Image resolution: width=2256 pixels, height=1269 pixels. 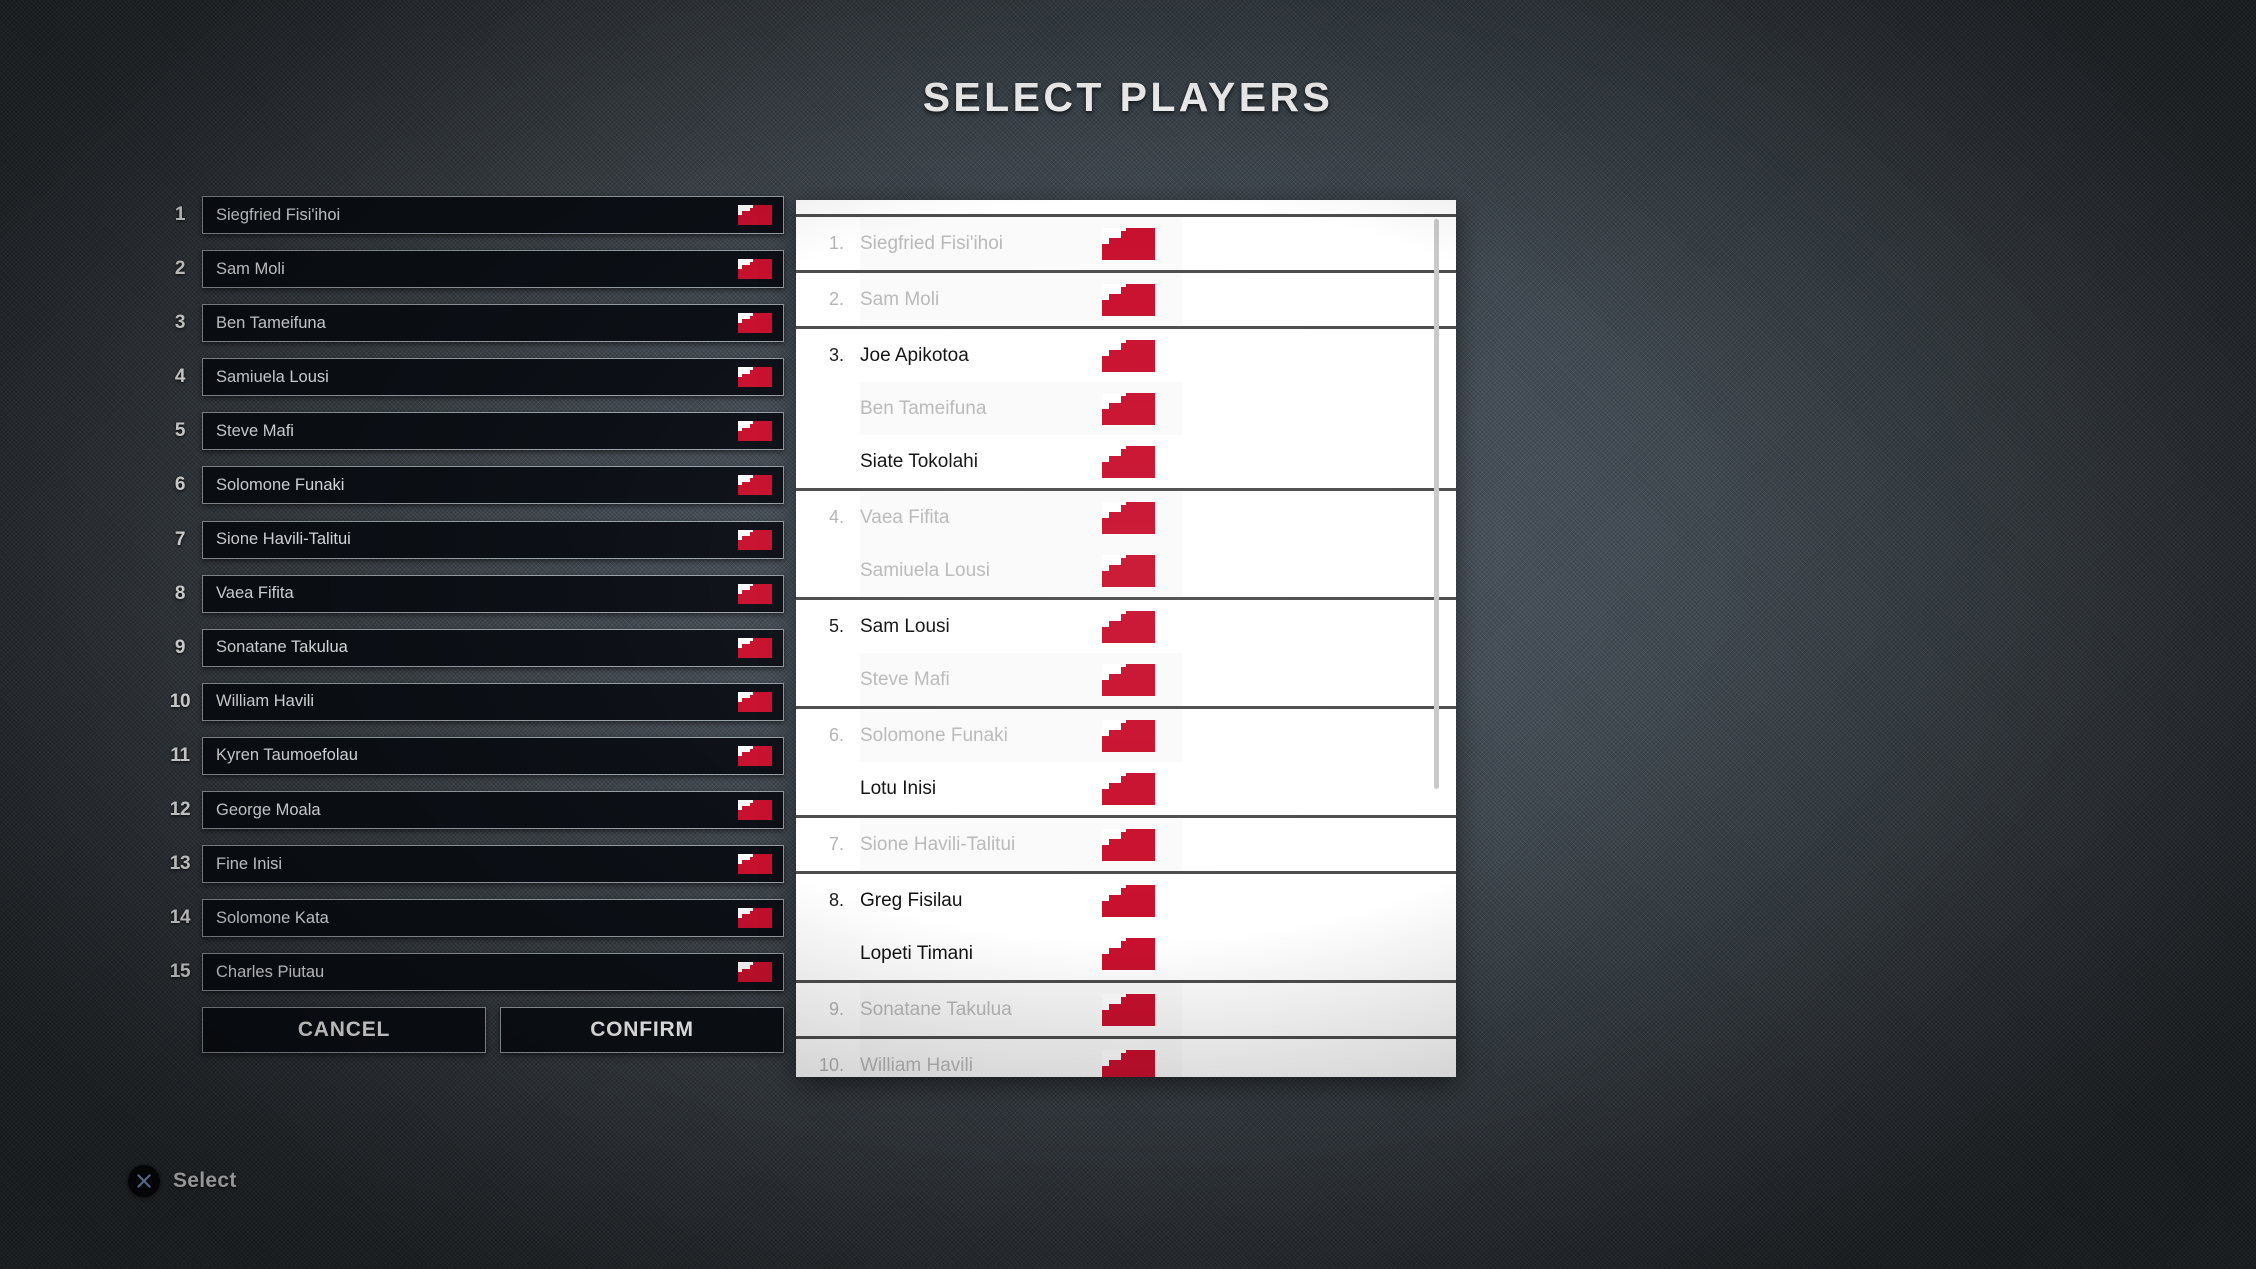 What do you see at coordinates (916, 1065) in the screenshot?
I see `squad-player-name: William Havili` at bounding box center [916, 1065].